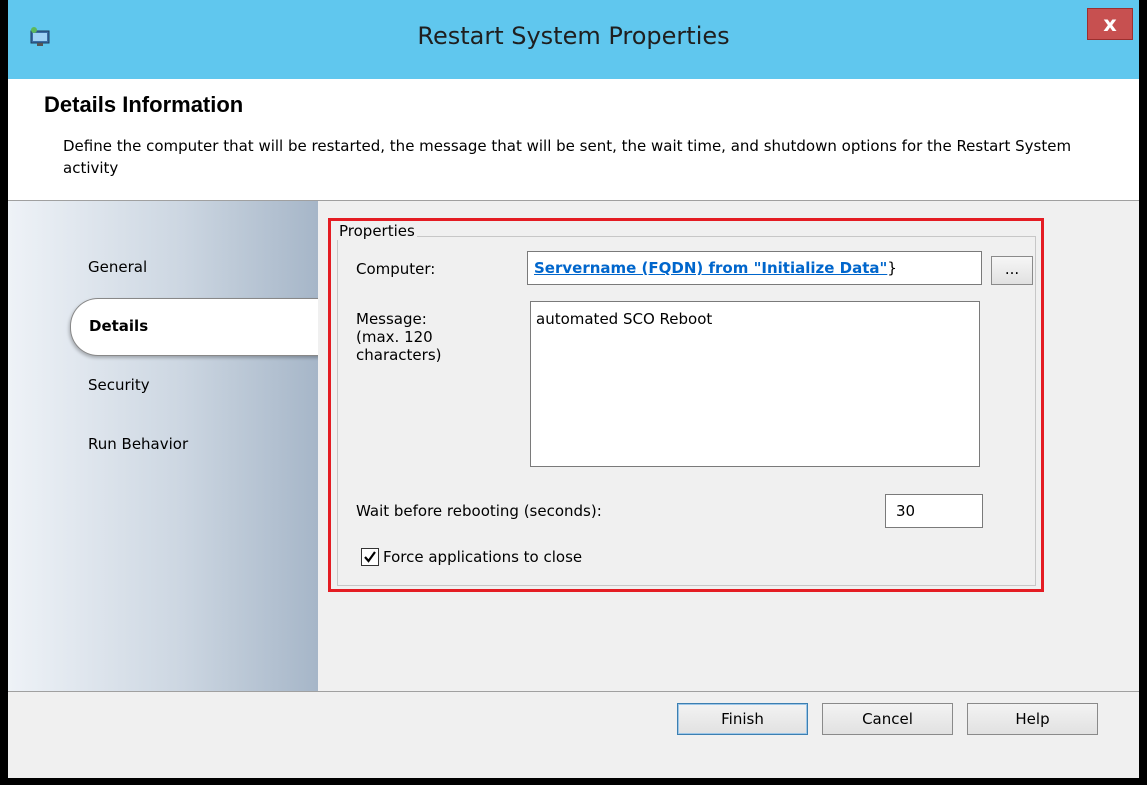 This screenshot has width=1147, height=785. Describe the element at coordinates (117, 267) in the screenshot. I see `nav-item-general: General` at that location.